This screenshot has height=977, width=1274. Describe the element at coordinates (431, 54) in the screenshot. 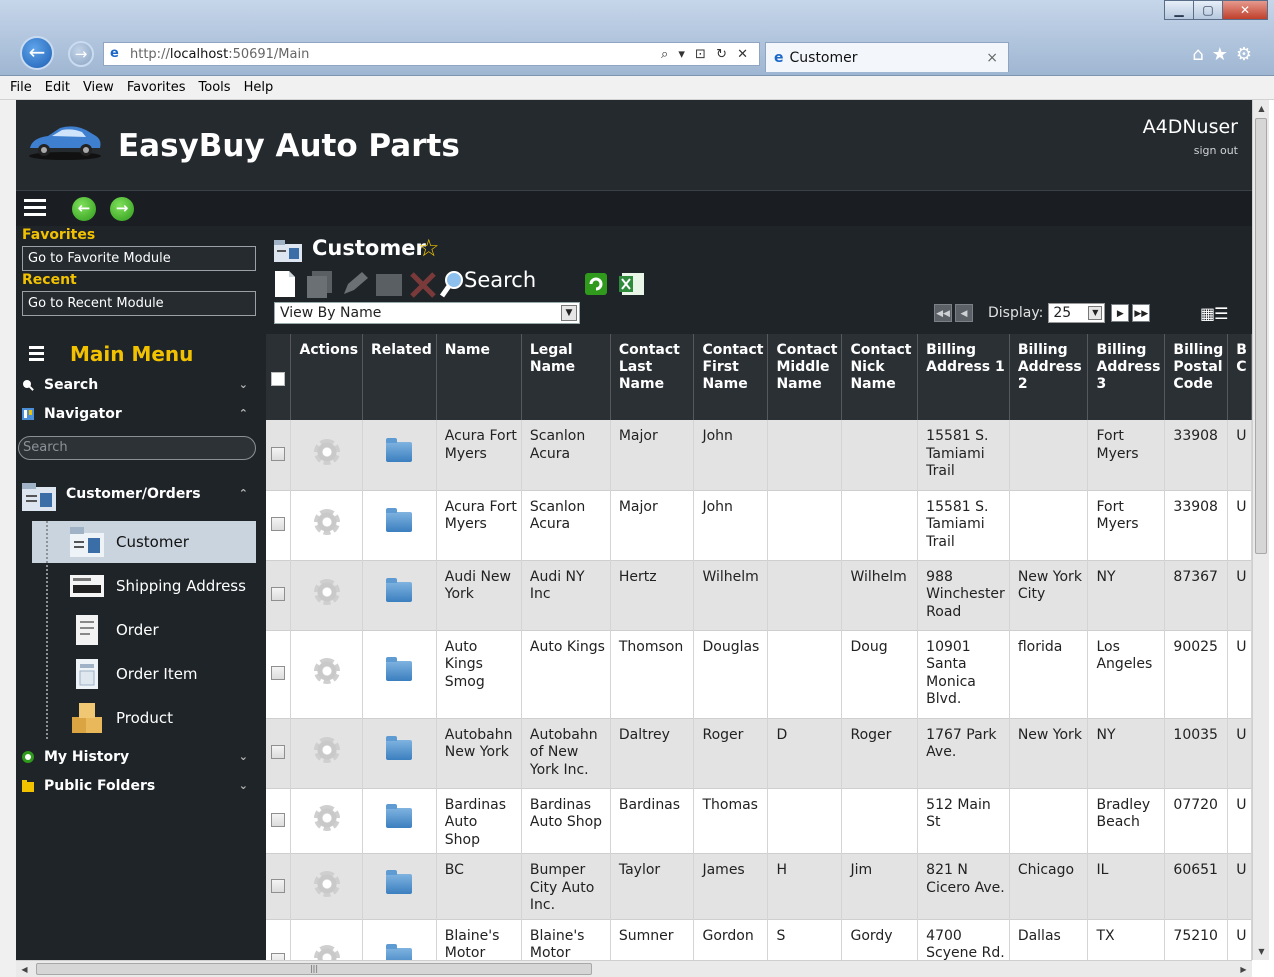

I see `address-bar: e http://localhost:50691/Main ⌕ ▾ ⊡ ↻ ✕` at that location.